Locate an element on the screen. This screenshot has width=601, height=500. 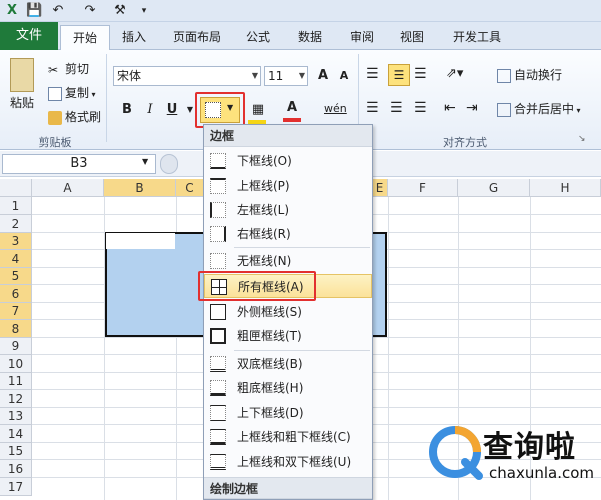
customize-qat-icon: ▾ is located at coordinates (144, 11).